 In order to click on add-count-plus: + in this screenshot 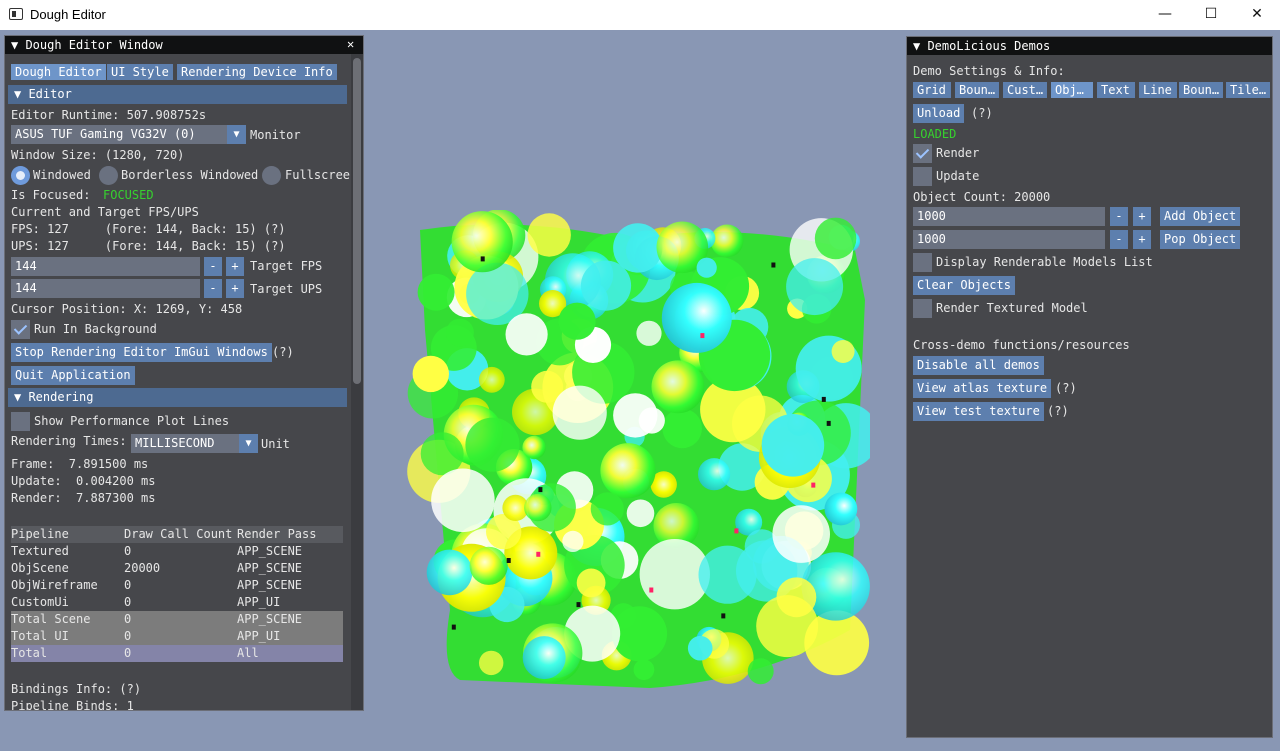, I will do `click(1142, 216)`.